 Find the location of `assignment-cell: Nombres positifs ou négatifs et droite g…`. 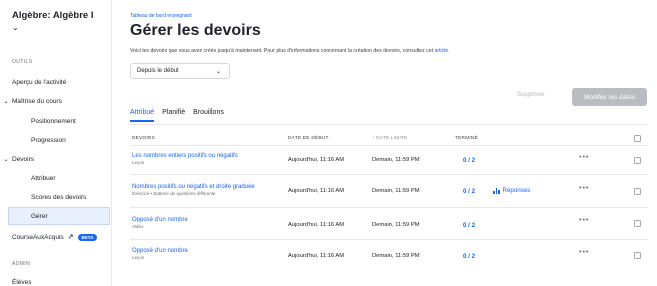

assignment-cell: Nombres positifs ou négatifs et droite g… is located at coordinates (193, 190).